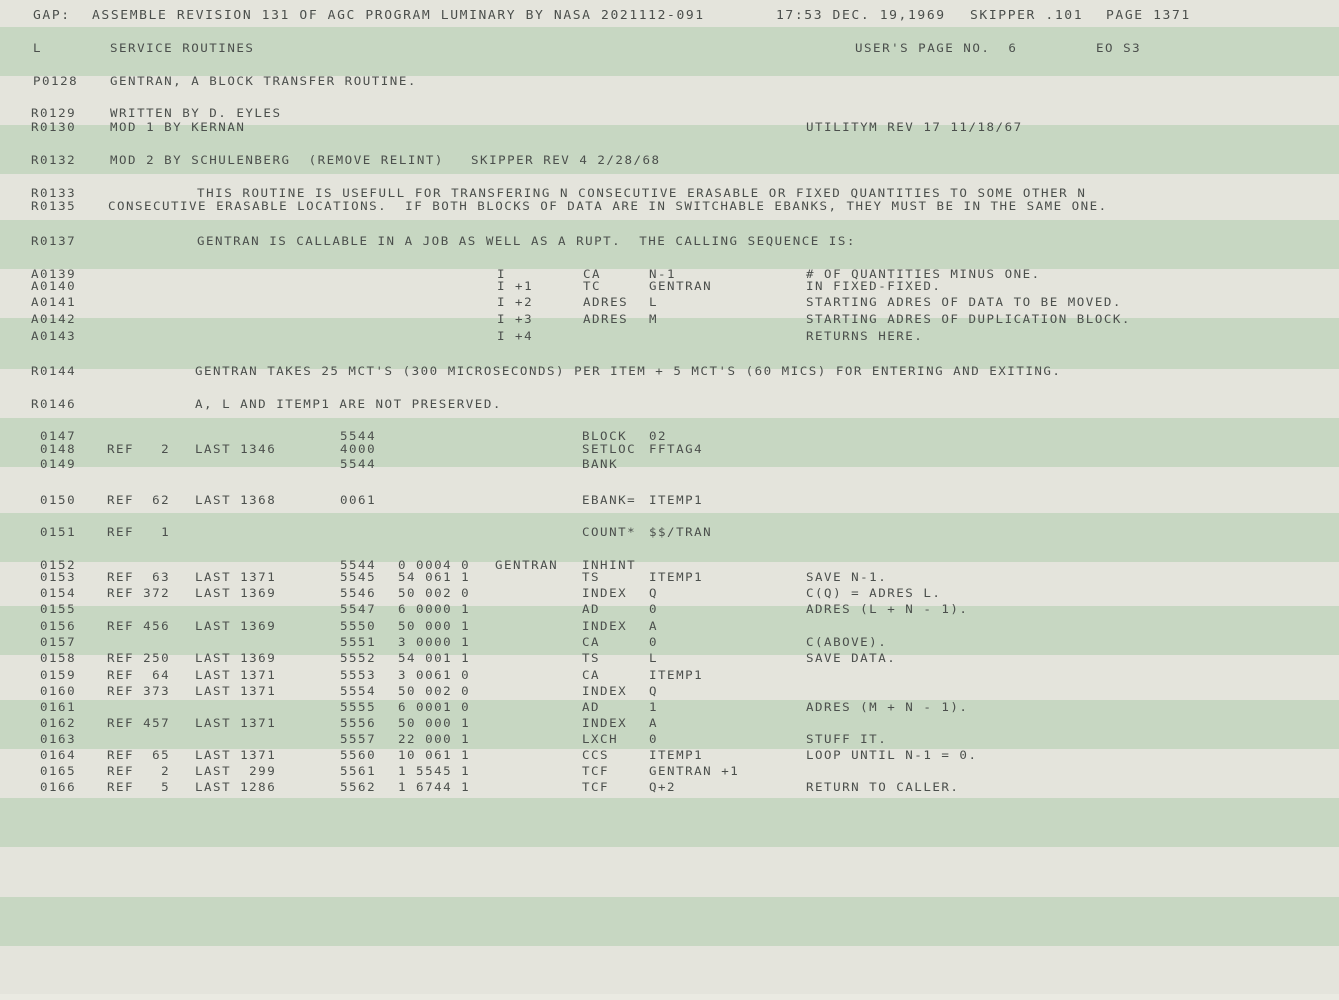 This screenshot has width=1339, height=1000. Describe the element at coordinates (515, 286) in the screenshot. I see `location-field: I +1` at that location.